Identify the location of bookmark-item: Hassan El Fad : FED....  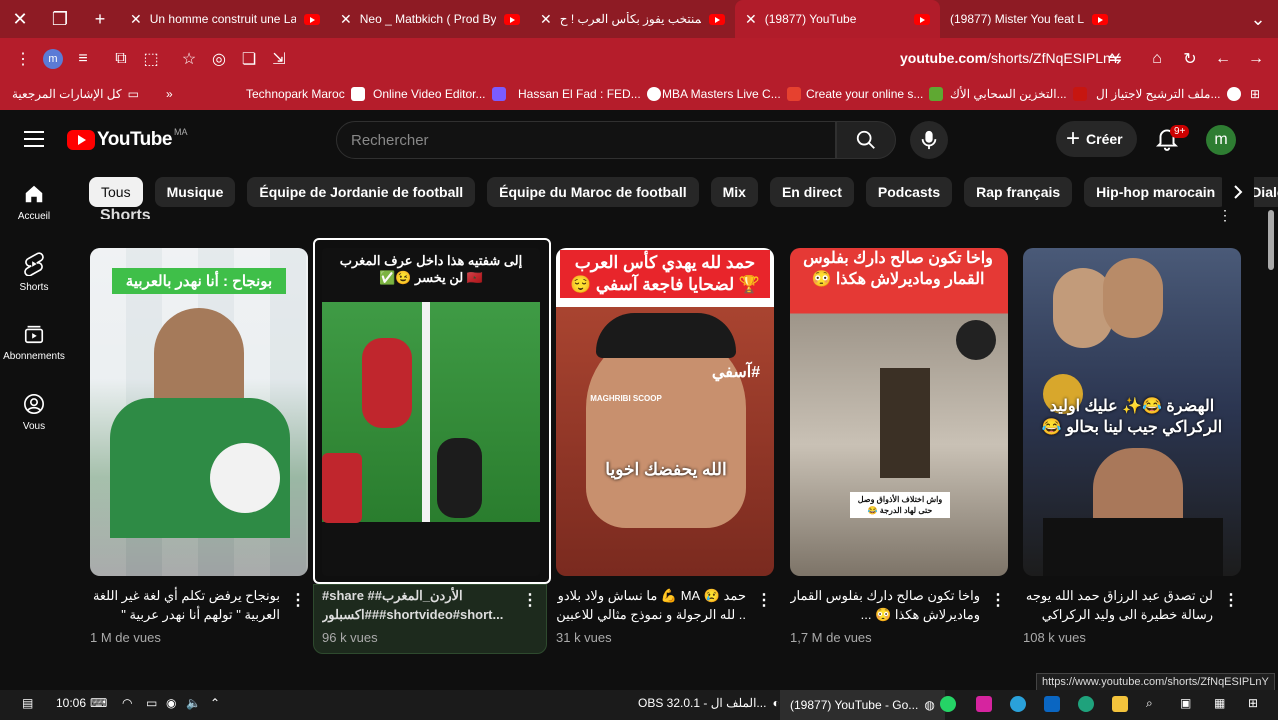
(589, 94).